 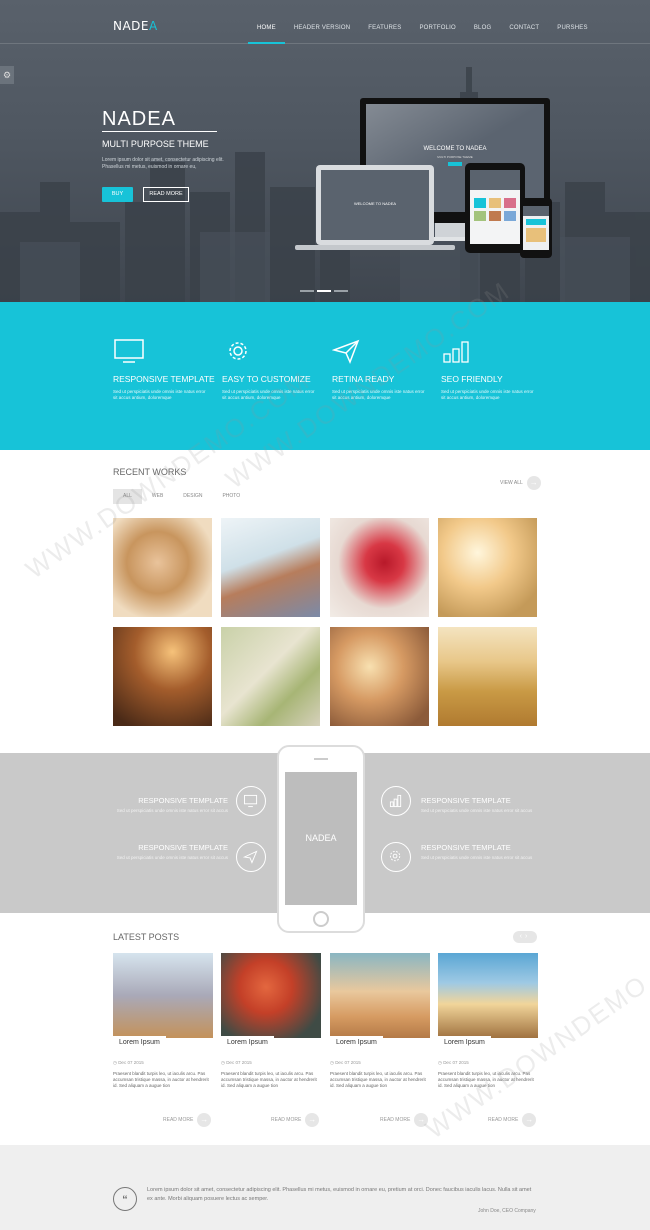 What do you see at coordinates (146, 937) in the screenshot?
I see `latest-posts-title: LATEST POSTS` at bounding box center [146, 937].